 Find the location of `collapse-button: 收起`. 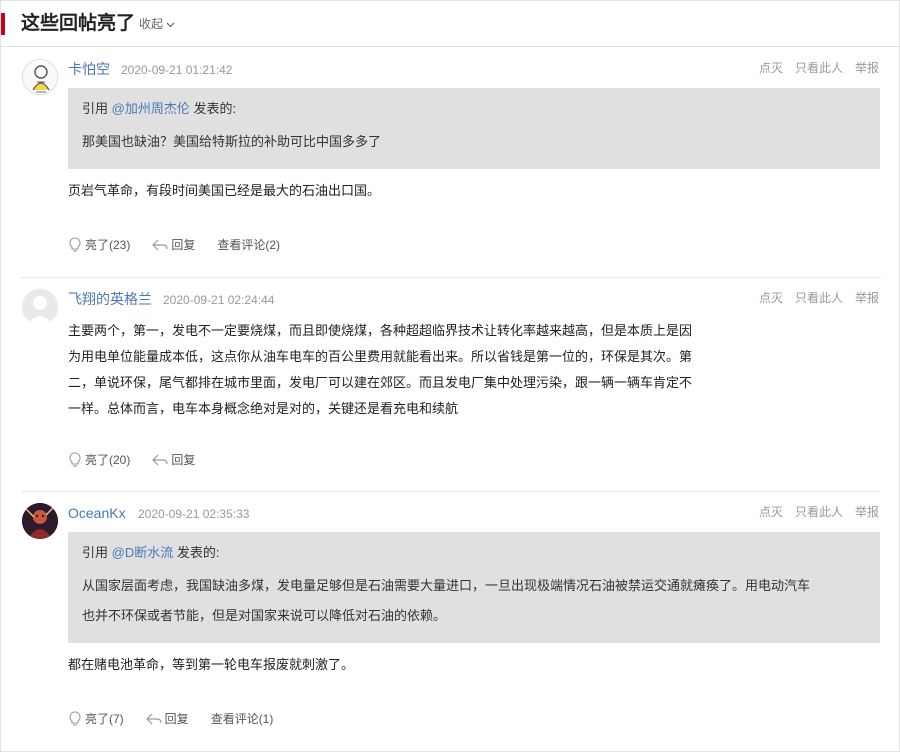

collapse-button: 收起 is located at coordinates (157, 24).